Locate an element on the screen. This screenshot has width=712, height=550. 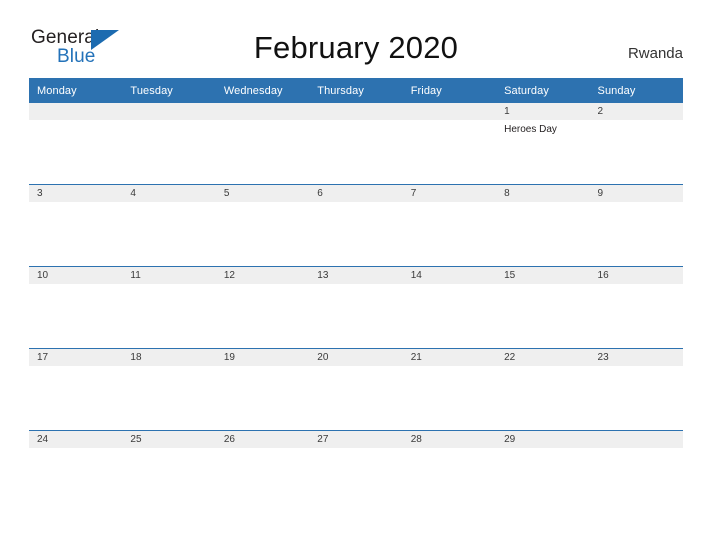
day-number: 16 is located at coordinates (636, 275).